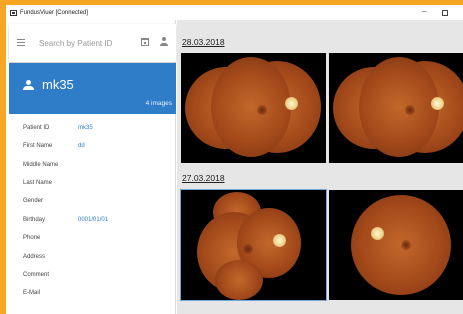  I want to click on patient-header: mk35 4 images, so click(92, 88).